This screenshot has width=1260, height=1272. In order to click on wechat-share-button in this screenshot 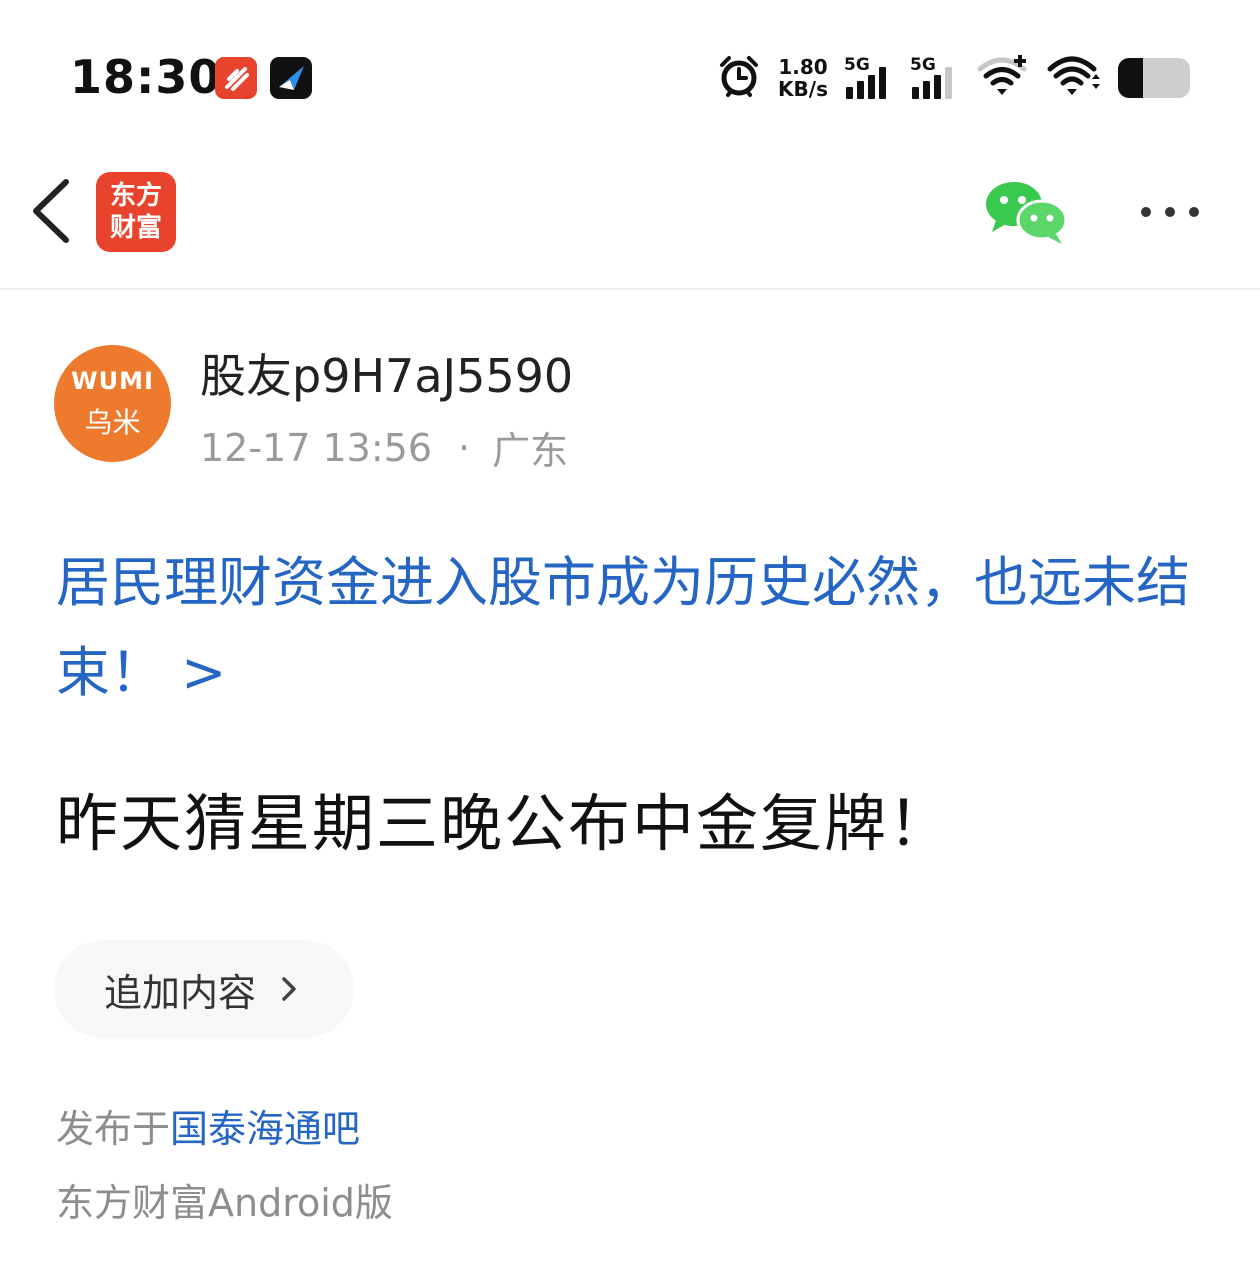, I will do `click(1026, 213)`.